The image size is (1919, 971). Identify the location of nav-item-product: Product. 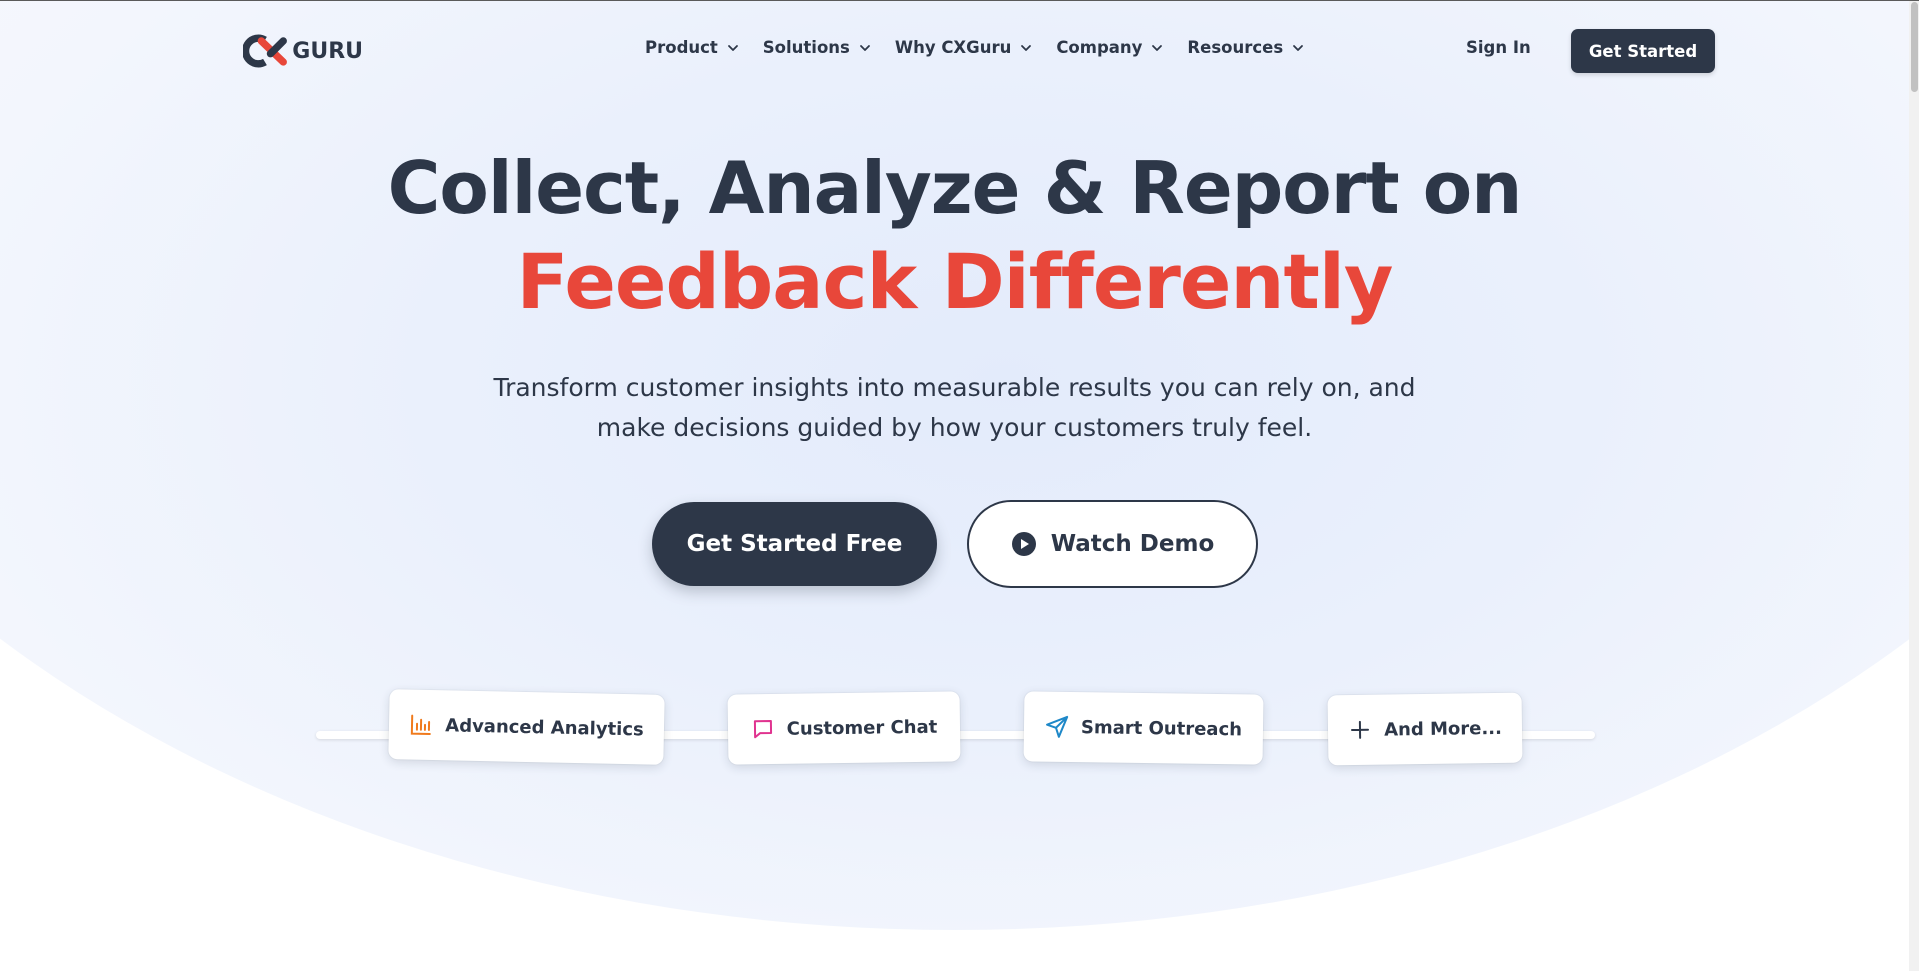
(692, 47).